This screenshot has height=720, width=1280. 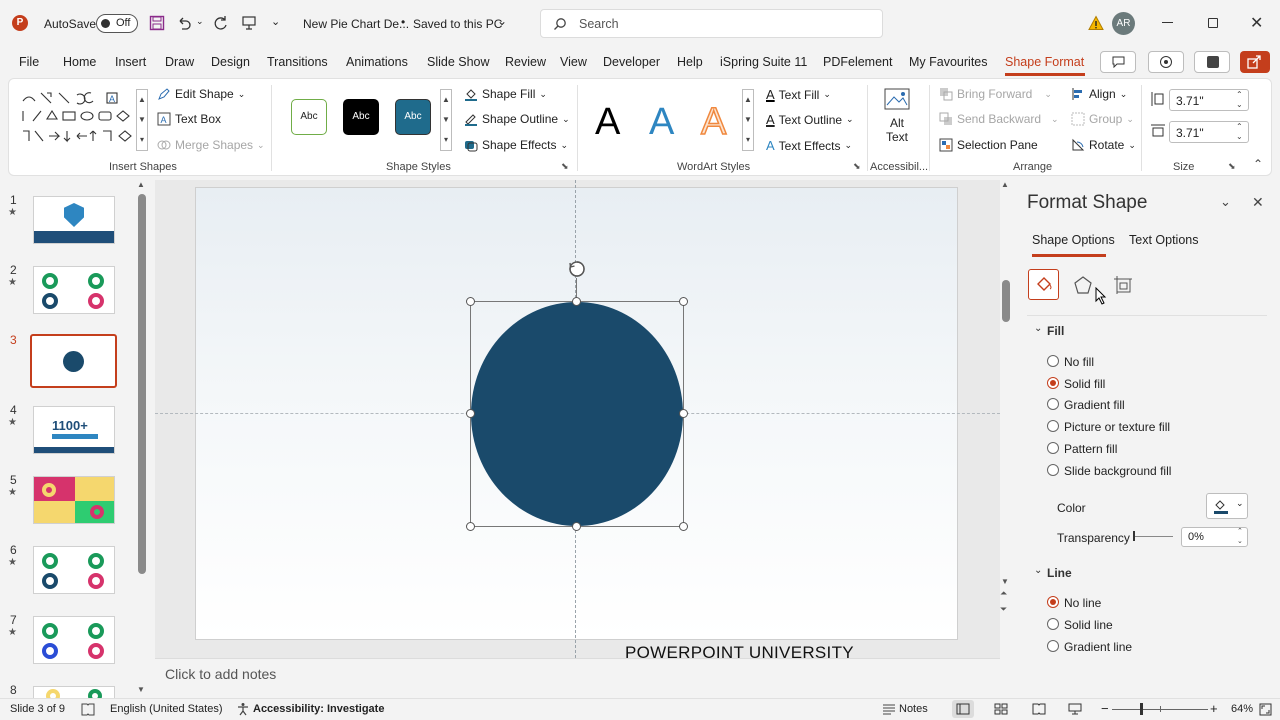 What do you see at coordinates (1117, 427) in the screenshot?
I see `picture-texture-fill-label: Picture or texture fill` at bounding box center [1117, 427].